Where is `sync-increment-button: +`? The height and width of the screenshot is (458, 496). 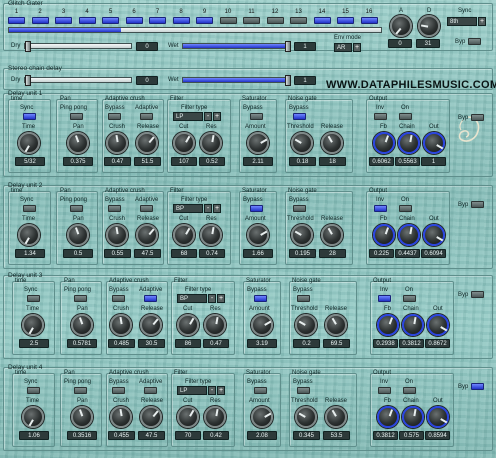
sync-increment-button: + is located at coordinates (482, 21).